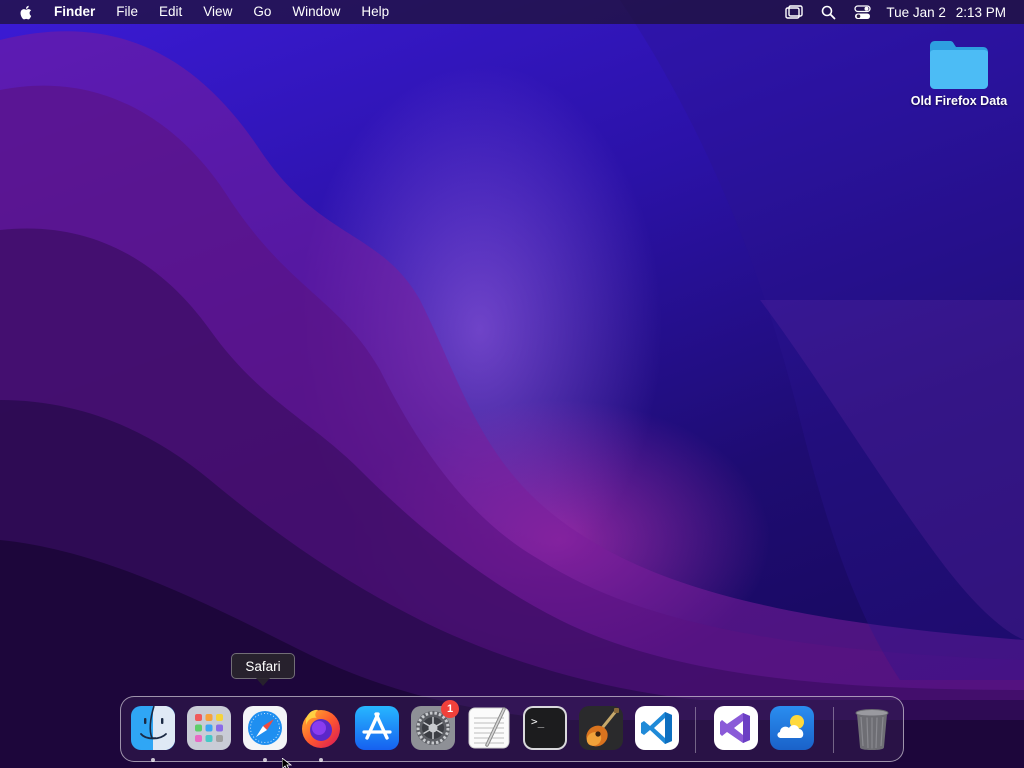  I want to click on app-store-icon, so click(377, 728).